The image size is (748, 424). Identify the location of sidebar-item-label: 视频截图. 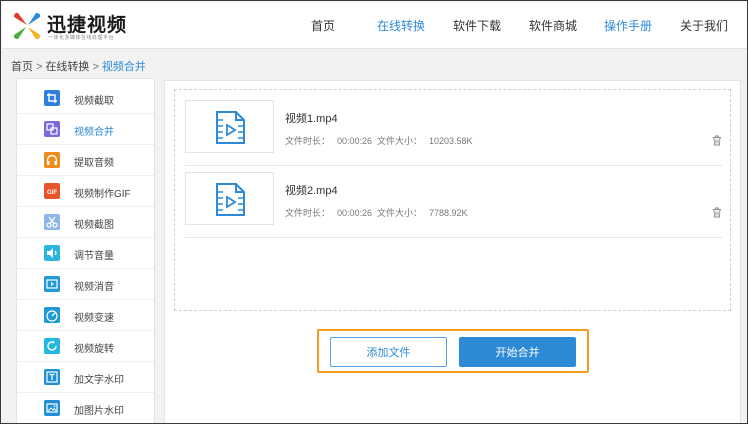
(94, 225).